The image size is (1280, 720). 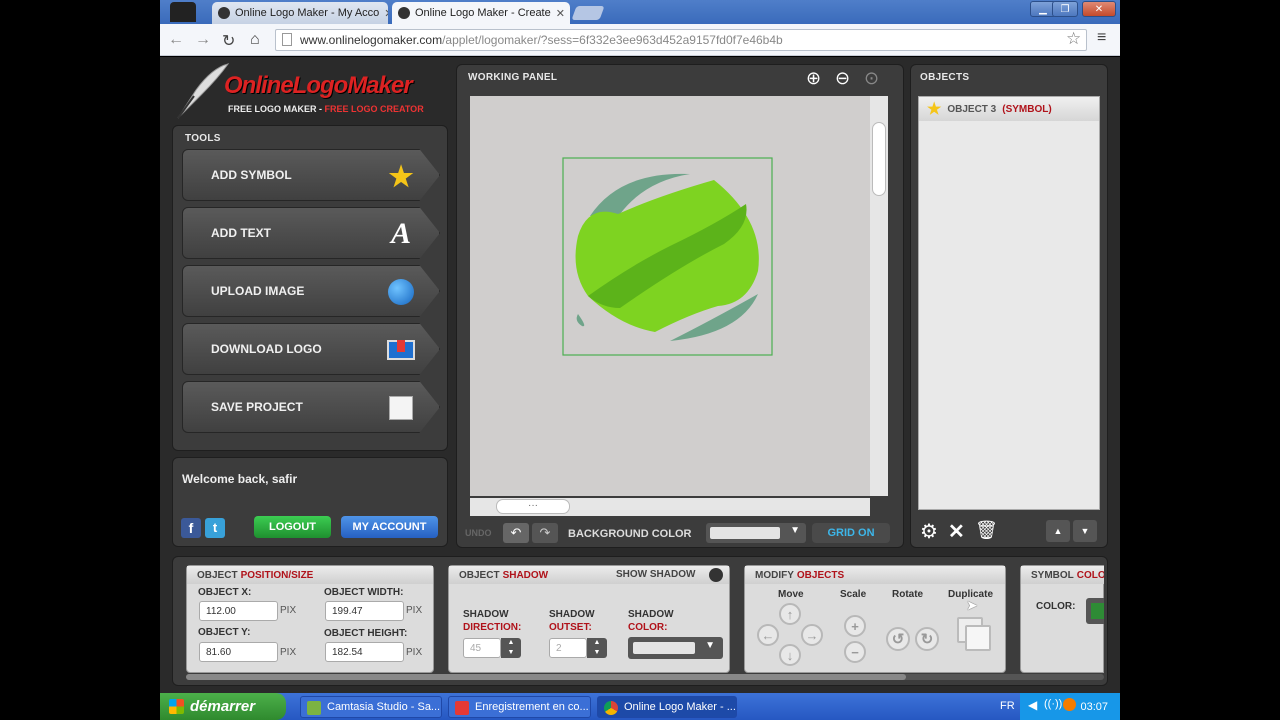 I want to click on home-icon: ⌂, so click(x=255, y=40).